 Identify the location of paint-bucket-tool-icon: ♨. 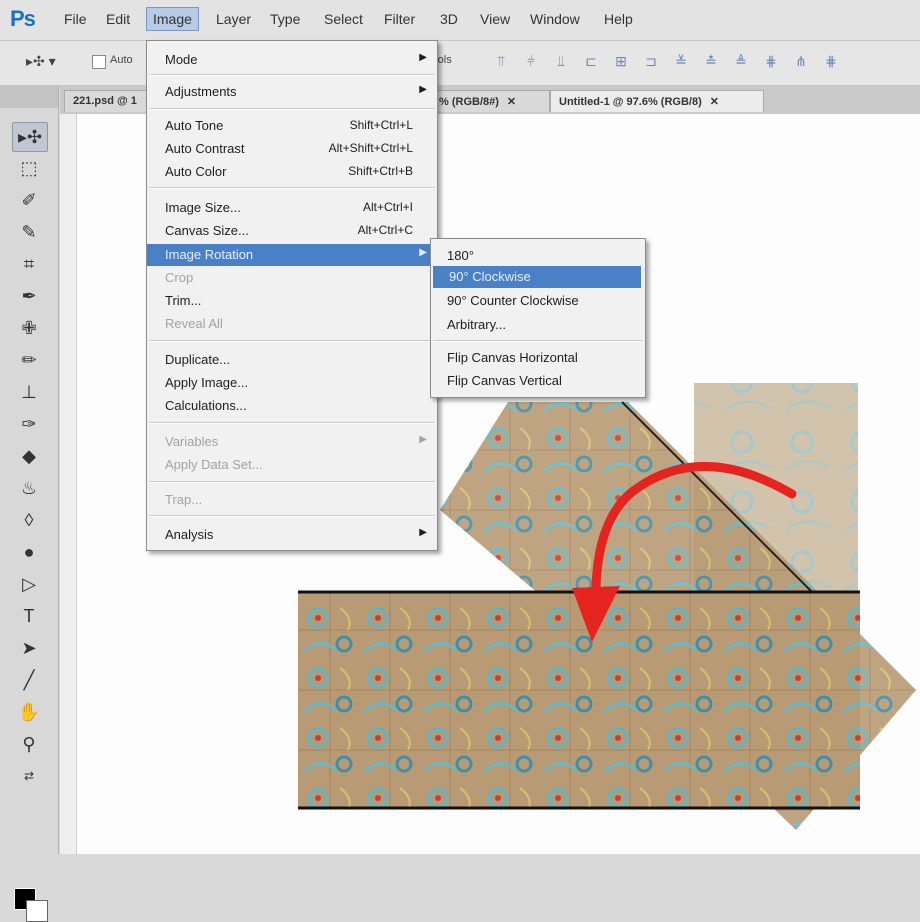
(29, 488).